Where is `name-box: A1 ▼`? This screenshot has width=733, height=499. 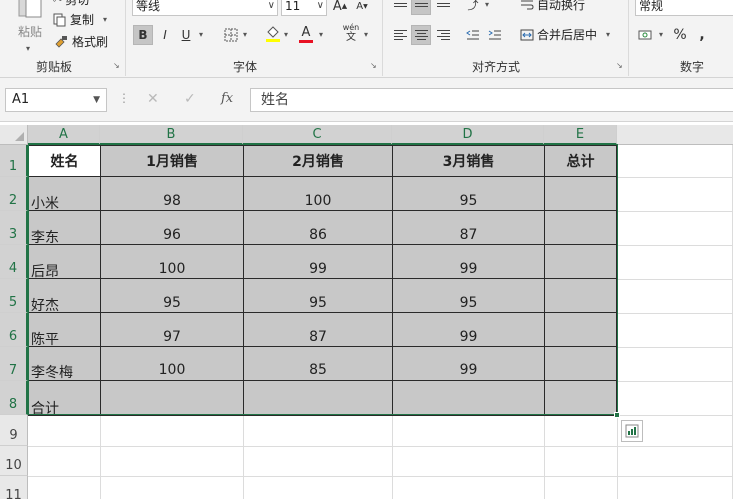 name-box: A1 ▼ is located at coordinates (56, 100).